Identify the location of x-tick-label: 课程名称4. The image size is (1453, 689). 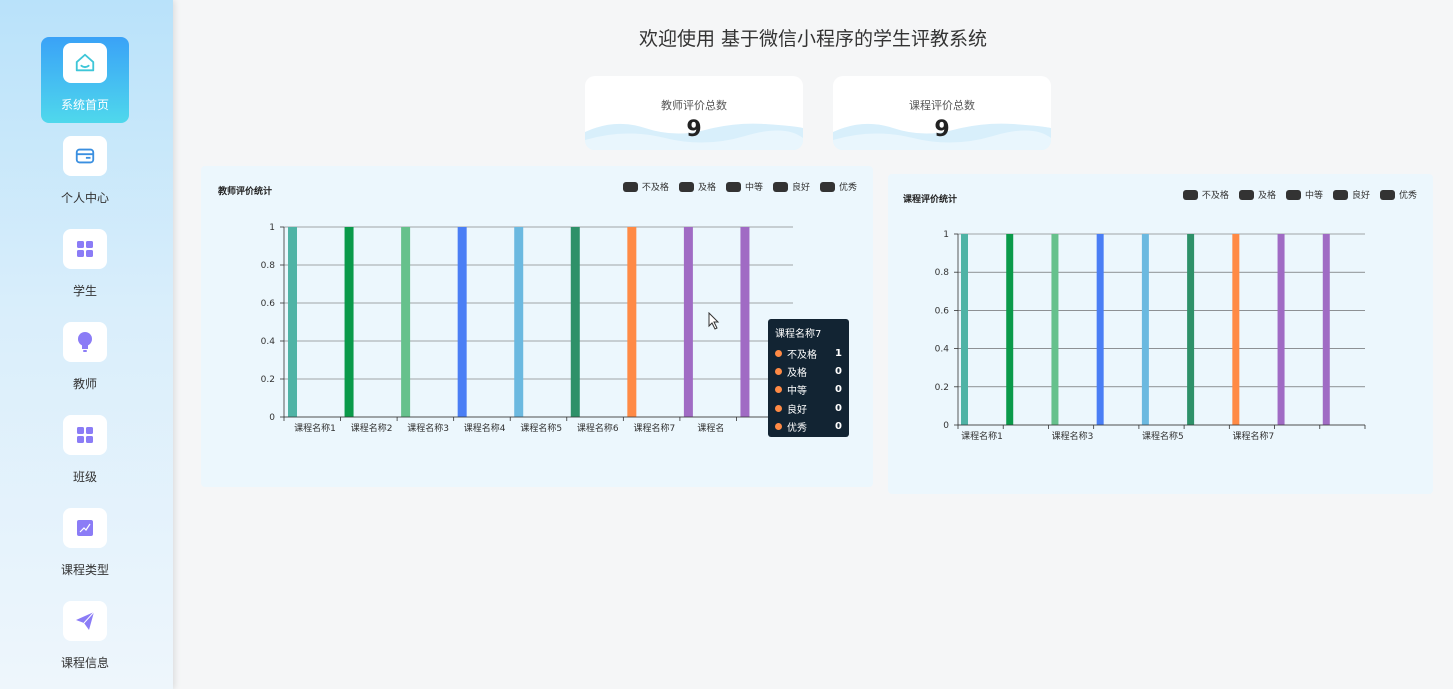
(485, 428).